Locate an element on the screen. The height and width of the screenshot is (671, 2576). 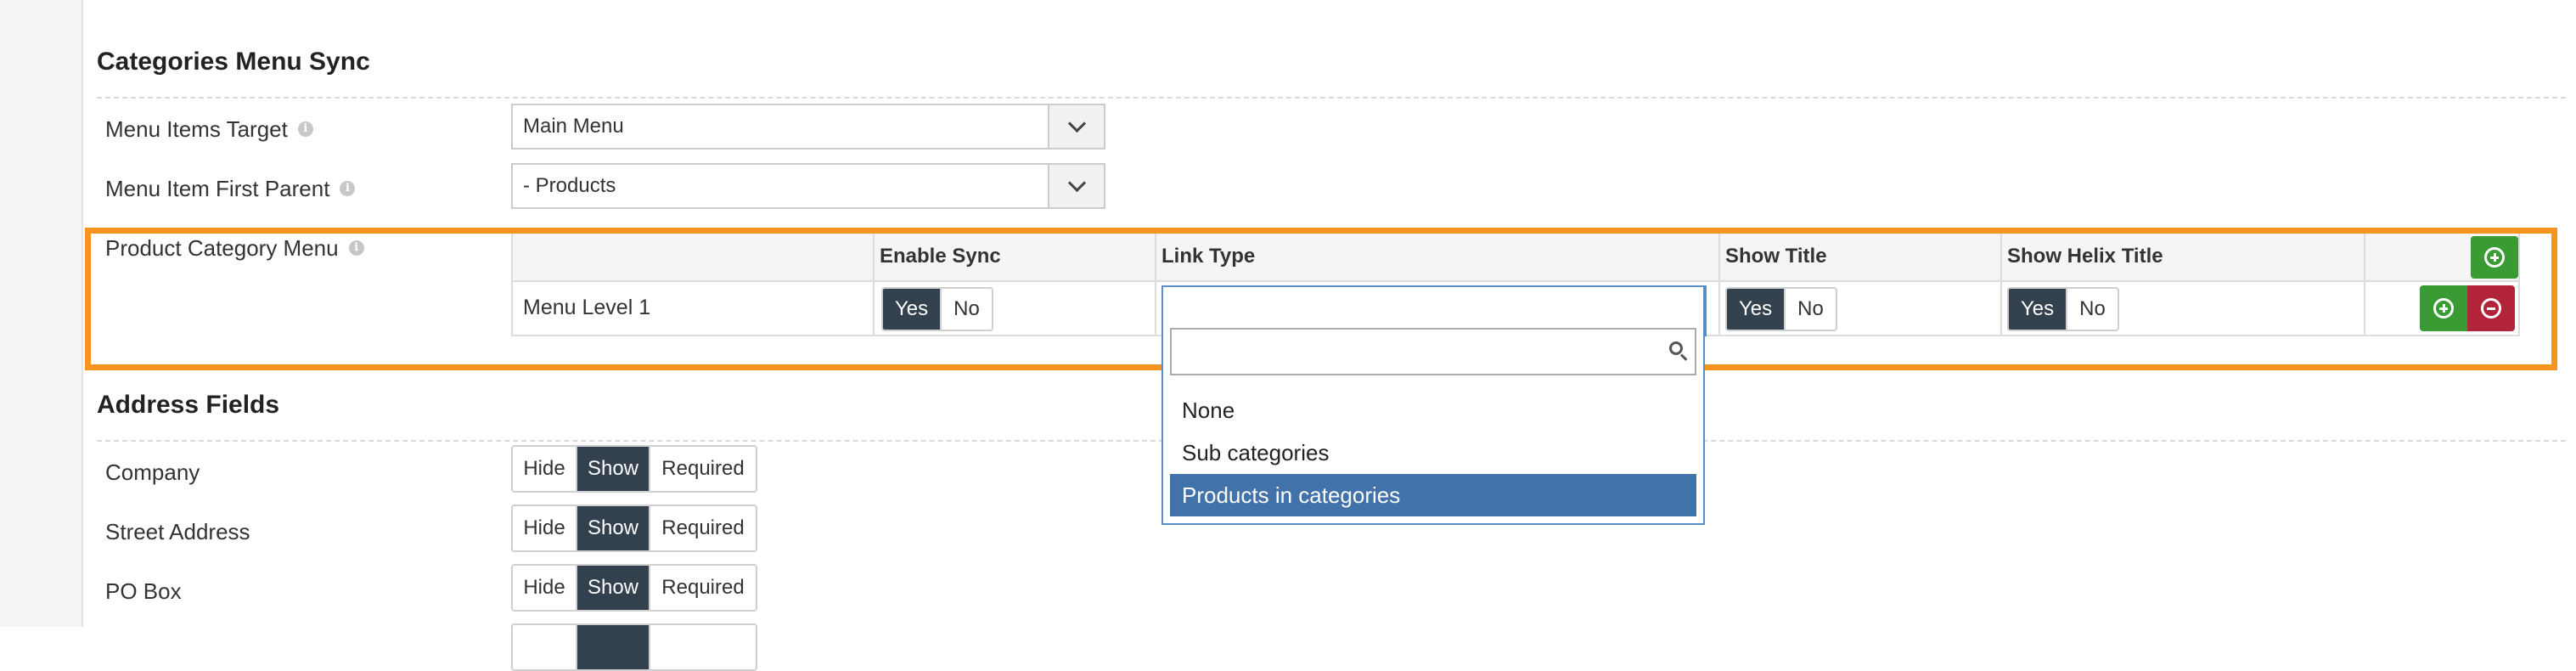
enable-sync-yes: Yes is located at coordinates (912, 309).